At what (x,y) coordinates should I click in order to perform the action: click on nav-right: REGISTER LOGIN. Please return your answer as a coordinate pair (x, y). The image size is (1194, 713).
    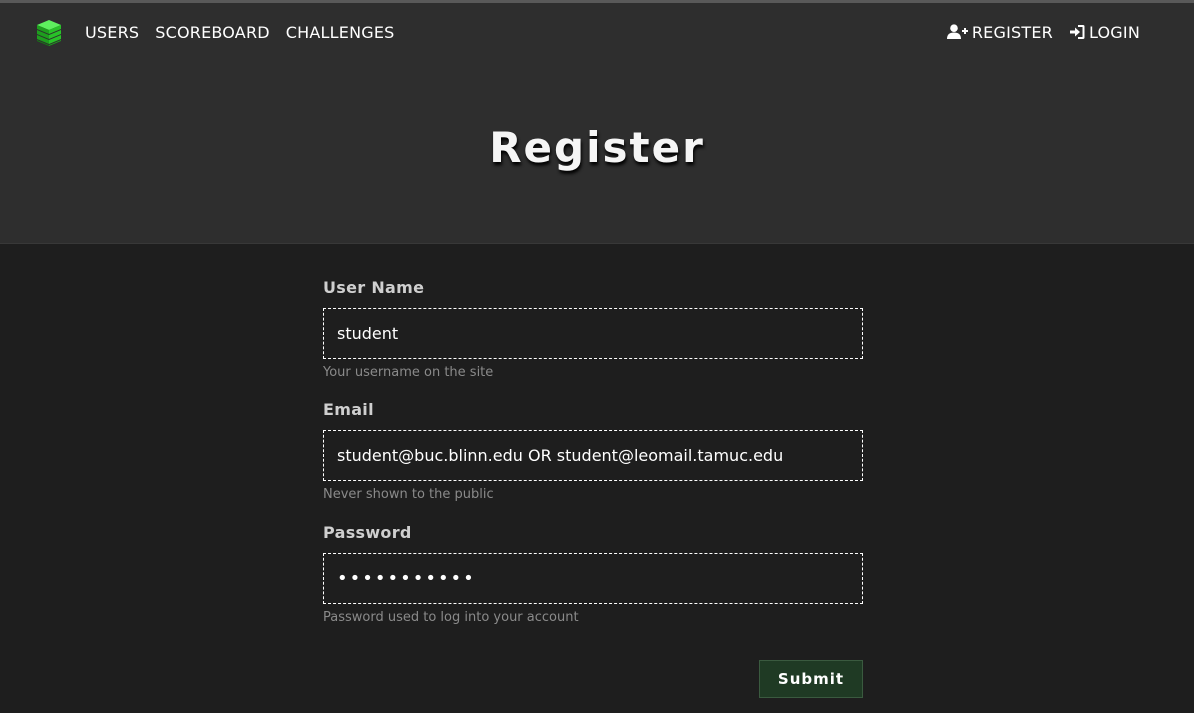
    Looking at the image, I should click on (1043, 32).